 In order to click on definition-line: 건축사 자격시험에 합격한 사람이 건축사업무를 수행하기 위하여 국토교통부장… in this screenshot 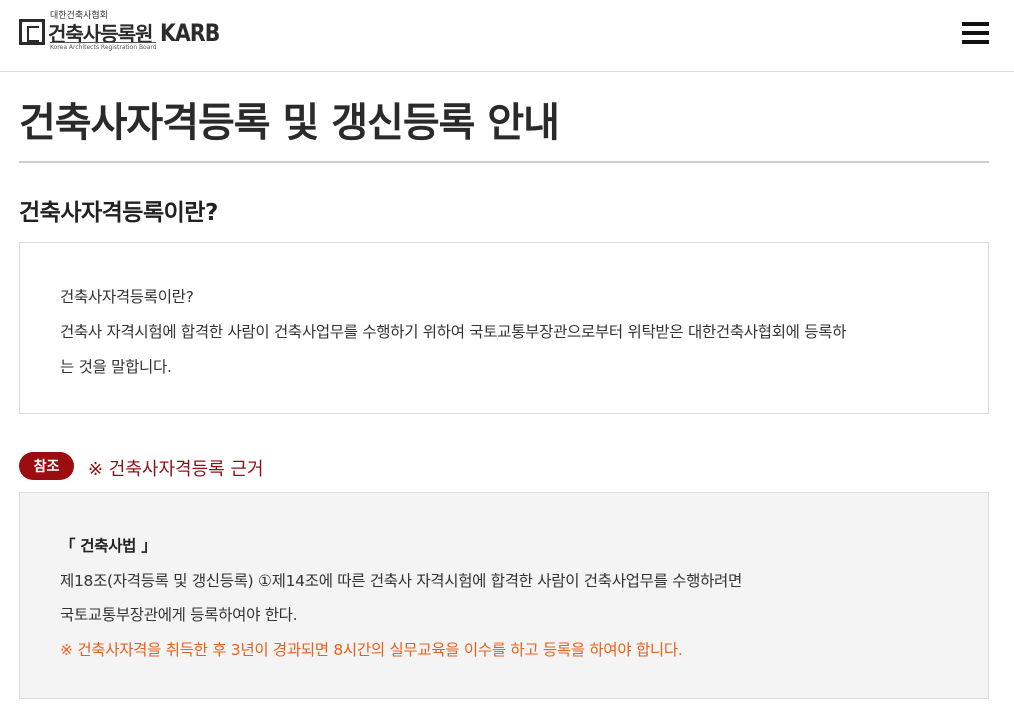, I will do `click(453, 332)`.